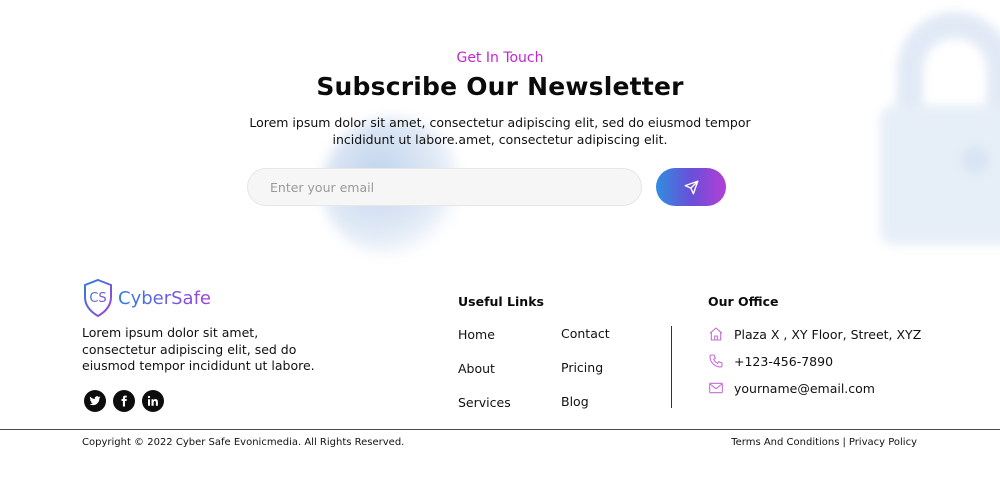 Image resolution: width=1000 pixels, height=480 pixels. I want to click on home-icon, so click(716, 334).